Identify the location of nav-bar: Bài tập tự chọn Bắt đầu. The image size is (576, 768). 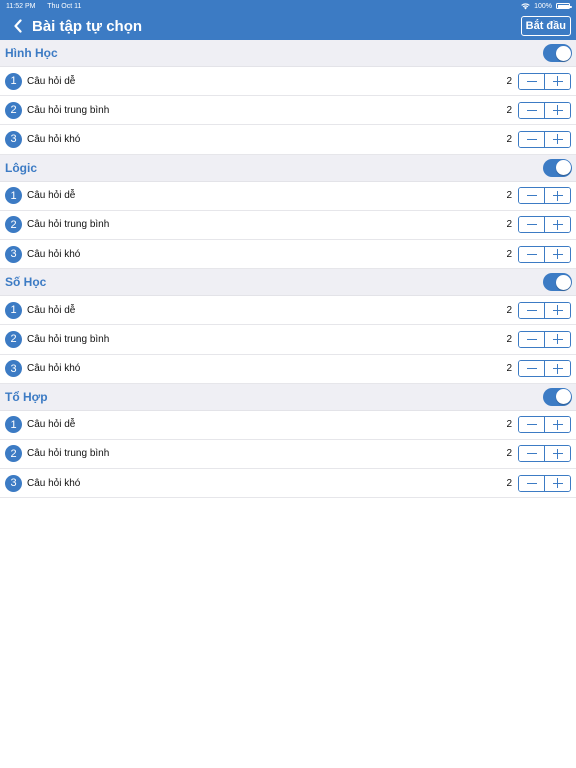
(288, 26).